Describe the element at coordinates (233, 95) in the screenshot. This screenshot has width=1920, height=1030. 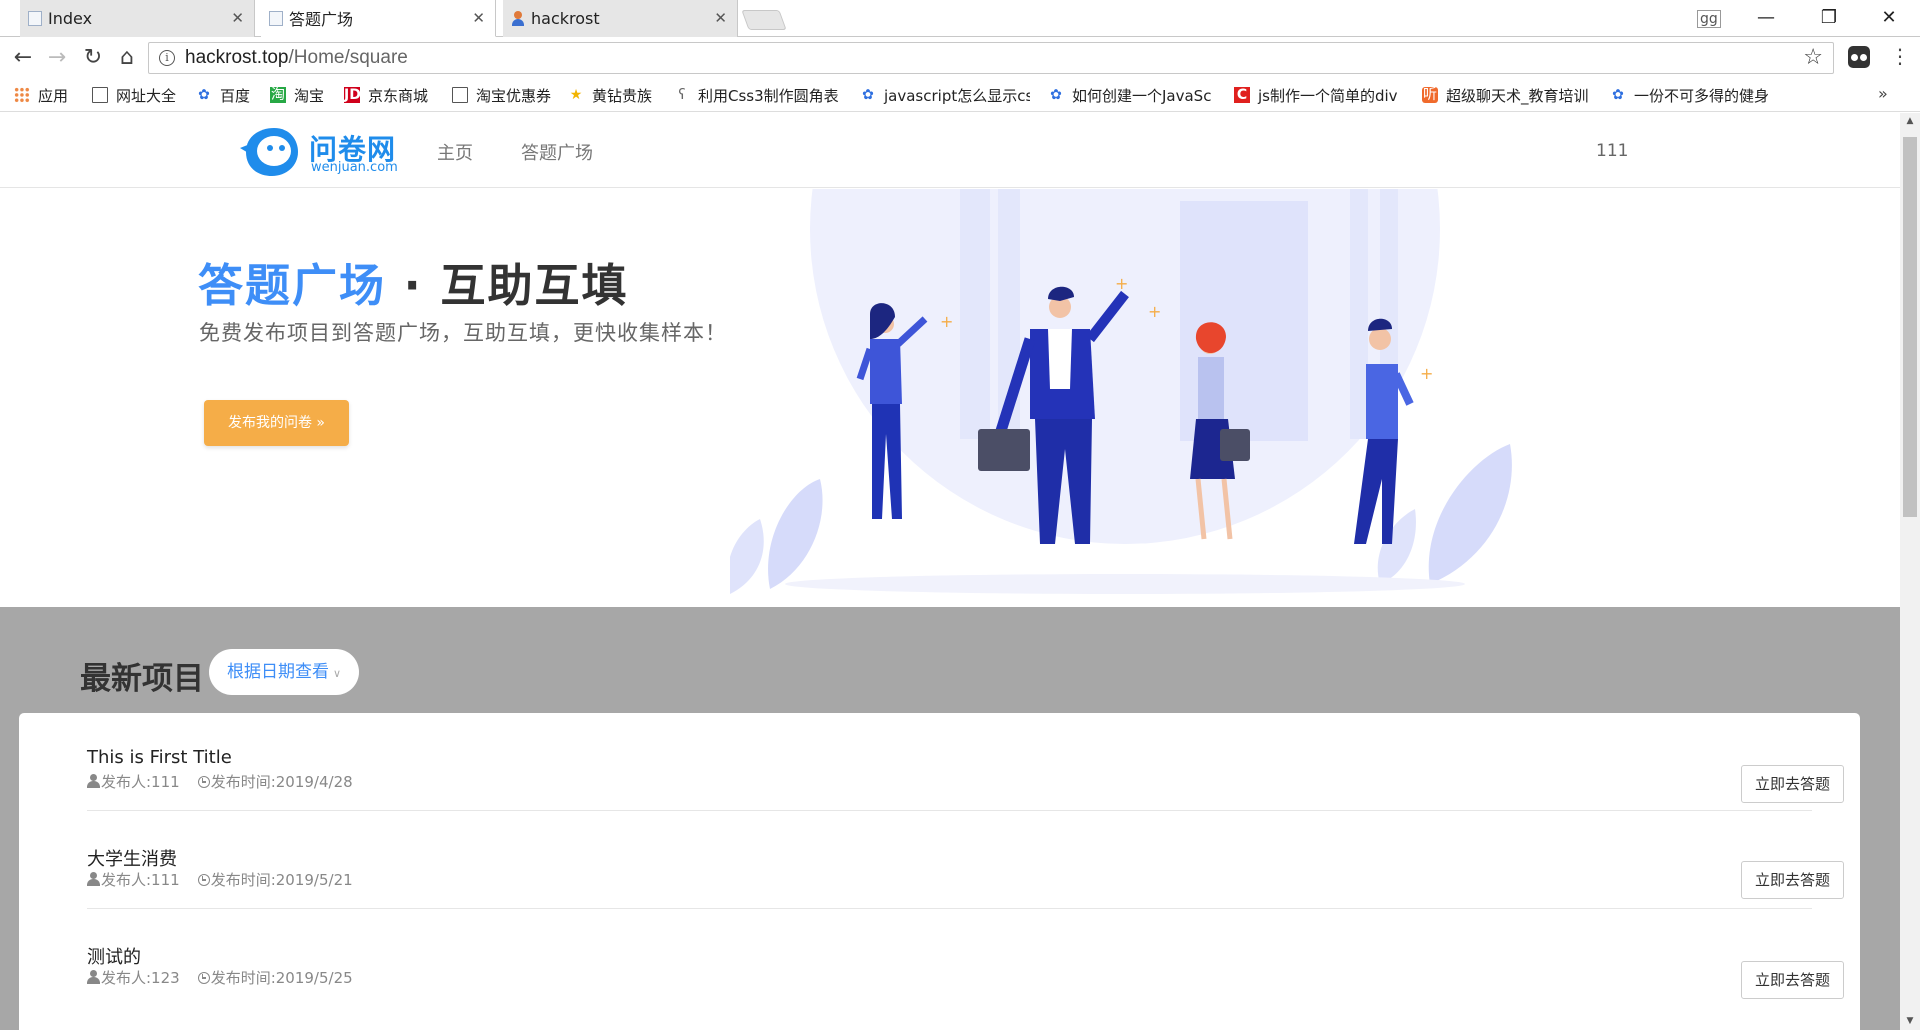
I see `bookmark-item: ✿ 百度` at that location.